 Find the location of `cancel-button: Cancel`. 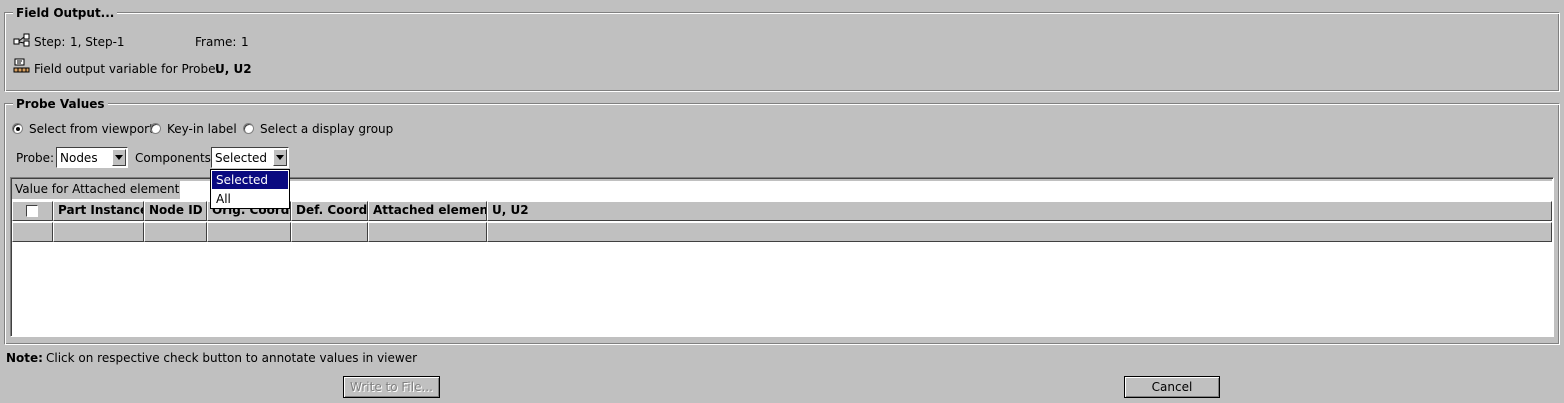

cancel-button: Cancel is located at coordinates (1172, 387).